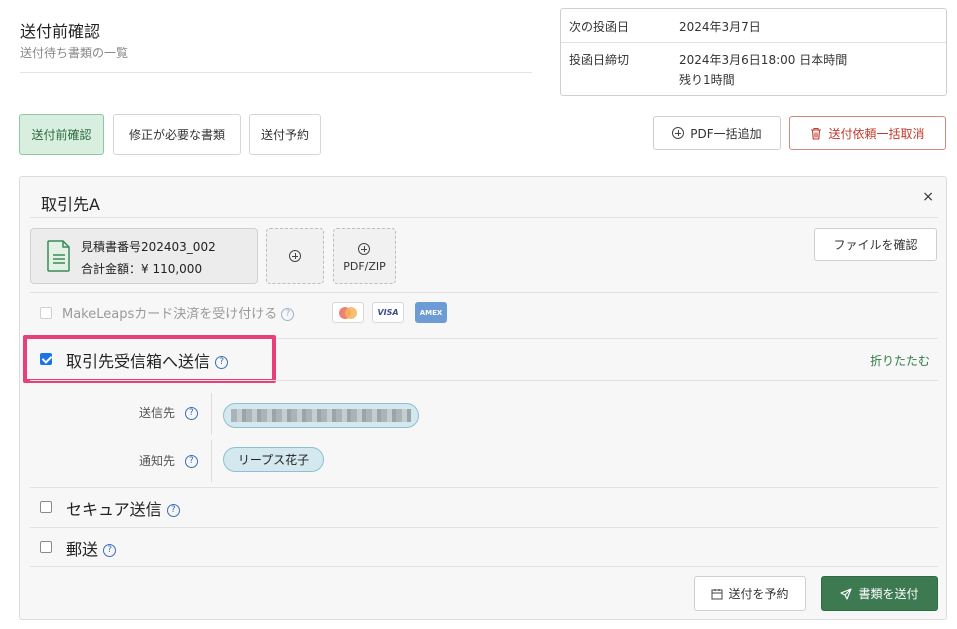  Describe the element at coordinates (431, 312) in the screenshot. I see `amex-logo: AMEX` at that location.